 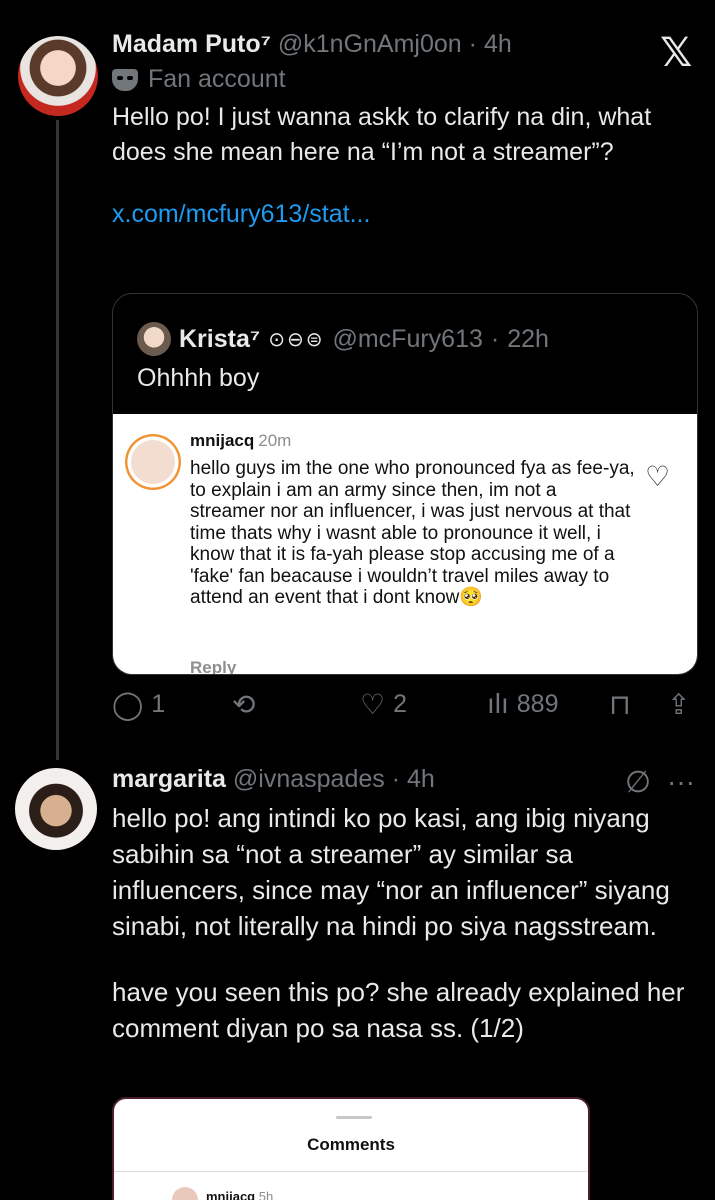 I want to click on quote-badges: ⊙⊖⊜, so click(x=296, y=339).